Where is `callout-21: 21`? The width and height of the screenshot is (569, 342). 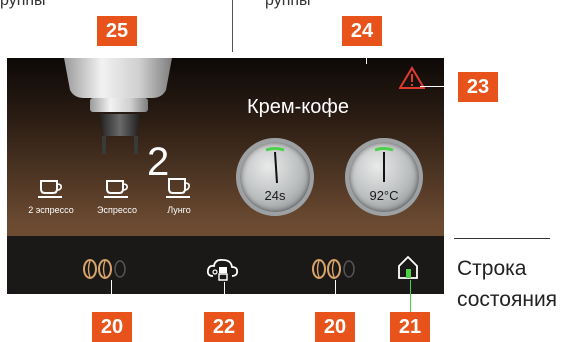 callout-21: 21 is located at coordinates (410, 327).